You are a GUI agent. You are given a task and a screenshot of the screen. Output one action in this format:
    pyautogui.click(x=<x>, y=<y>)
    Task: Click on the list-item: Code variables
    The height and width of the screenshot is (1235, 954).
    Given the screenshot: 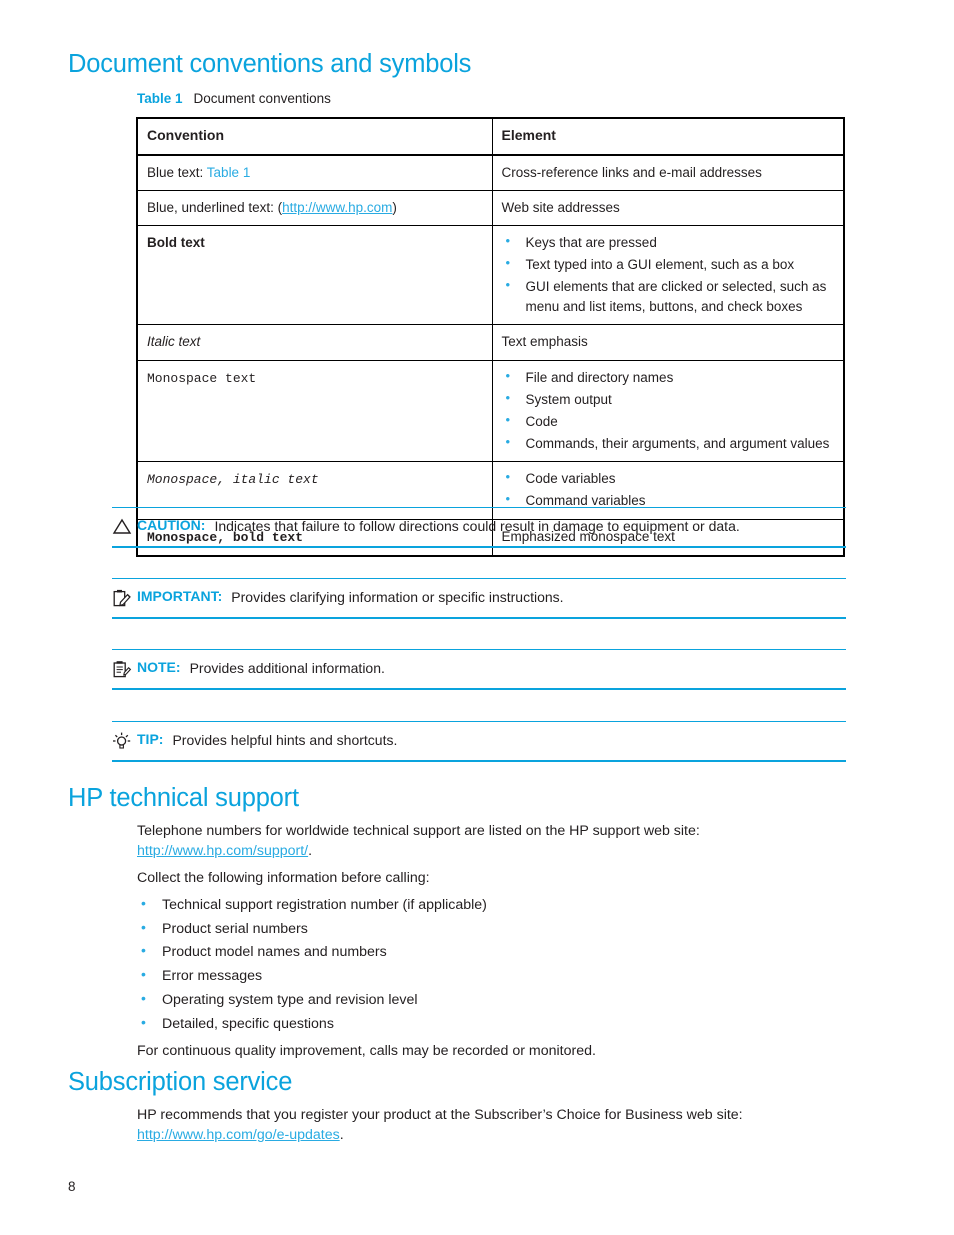 What is the action you would take?
    pyautogui.click(x=668, y=478)
    